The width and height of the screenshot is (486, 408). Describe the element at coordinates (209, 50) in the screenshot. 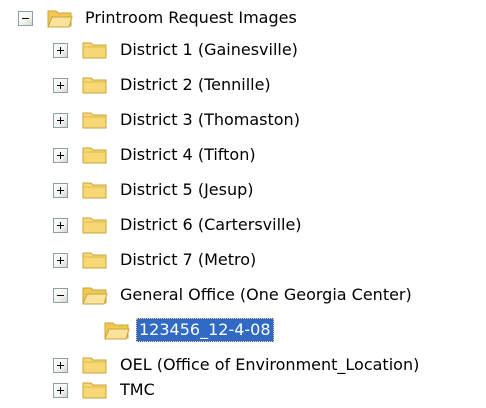

I see `tree-node-label: District 1 (Gainesville)` at that location.